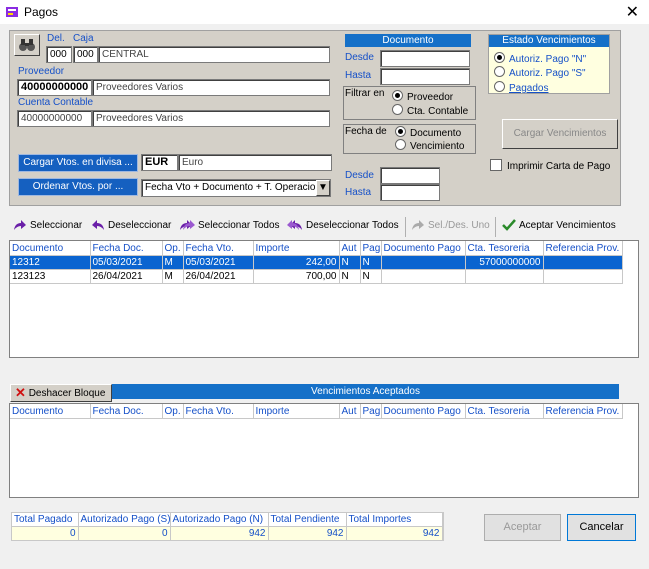 This screenshot has width=649, height=569. Describe the element at coordinates (54, 87) in the screenshot. I see `proveedor-code-field: 40000000000` at that location.